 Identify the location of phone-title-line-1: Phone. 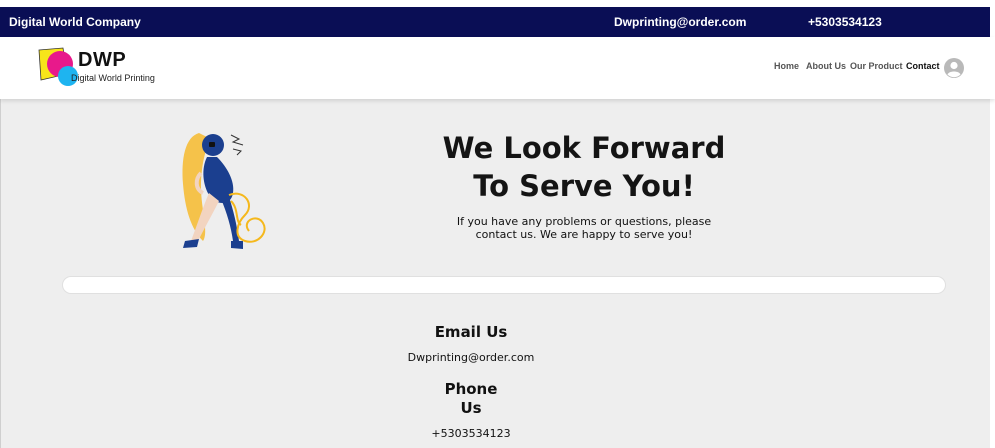
(471, 389).